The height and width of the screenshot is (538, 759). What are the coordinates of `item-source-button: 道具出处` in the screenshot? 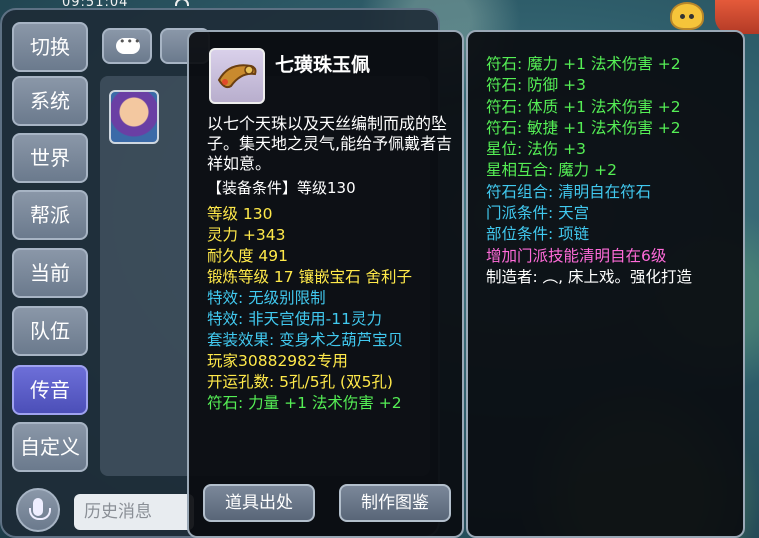 It's located at (259, 503).